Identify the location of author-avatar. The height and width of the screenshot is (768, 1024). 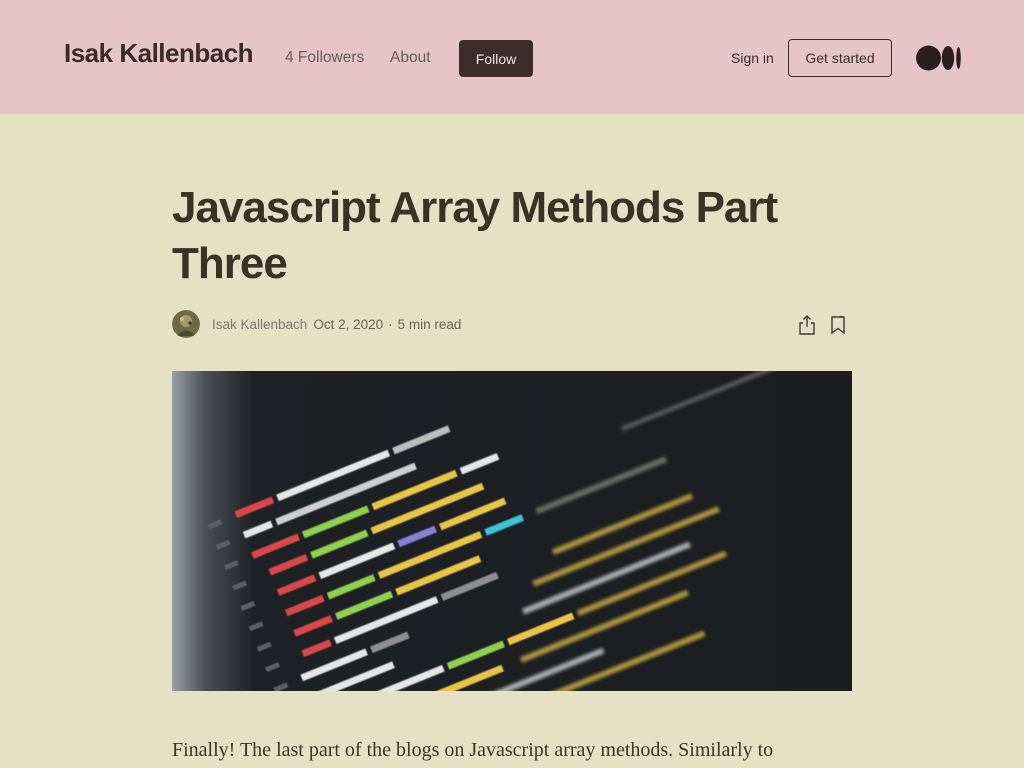
(186, 324).